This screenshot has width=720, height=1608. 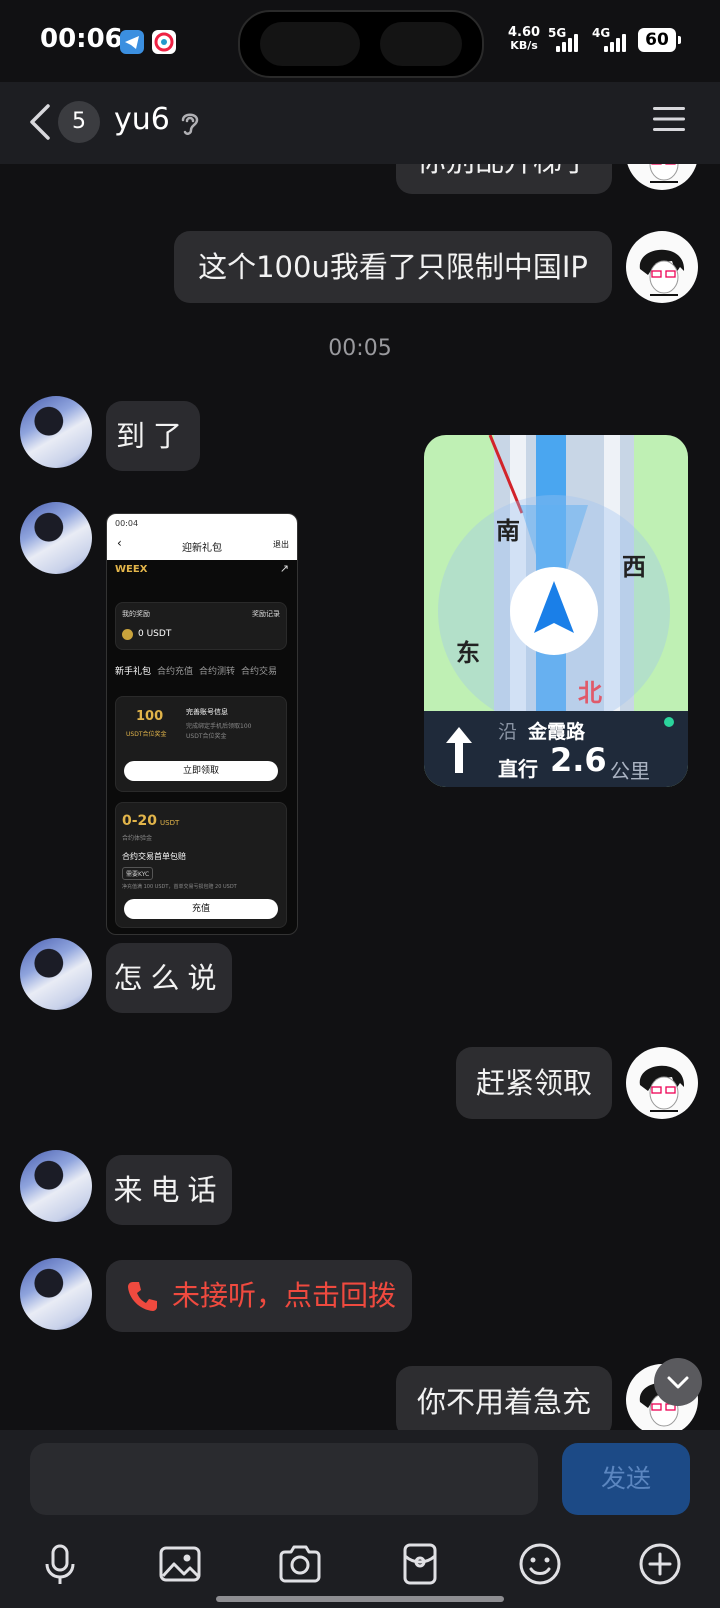 What do you see at coordinates (524, 45) in the screenshot?
I see `network-speed-unit: KB/s` at bounding box center [524, 45].